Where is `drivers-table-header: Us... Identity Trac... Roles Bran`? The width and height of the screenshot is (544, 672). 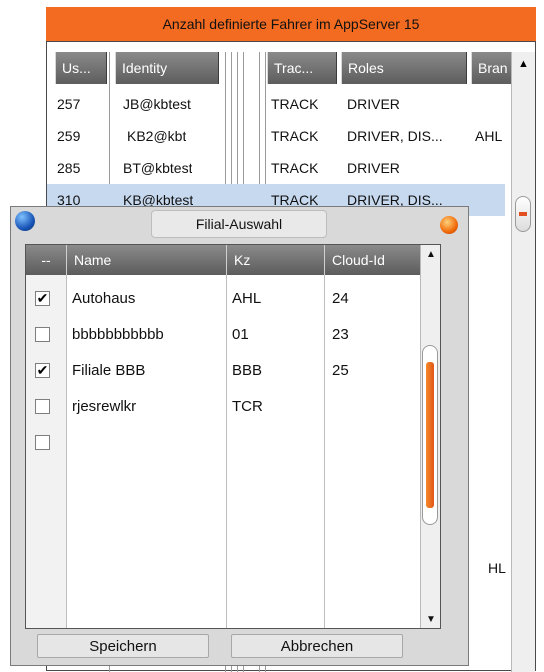 drivers-table-header: Us... Identity Trac... Roles Bran is located at coordinates (291, 68).